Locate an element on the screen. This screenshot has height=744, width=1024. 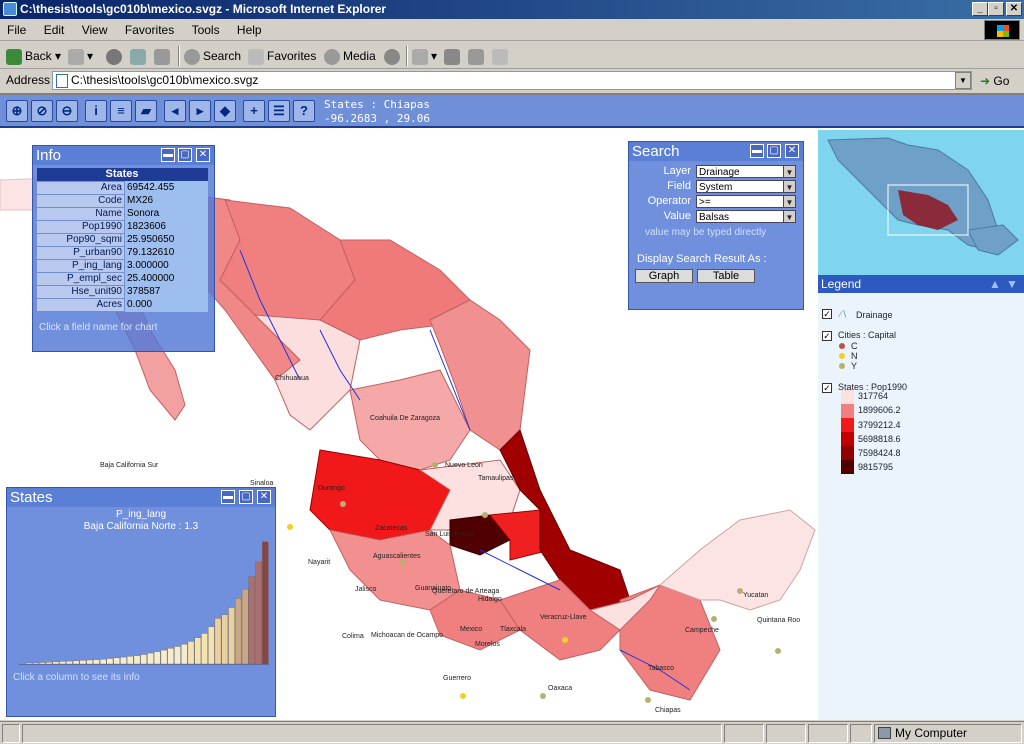
mail-button: ▾ is located at coordinates (424, 56).